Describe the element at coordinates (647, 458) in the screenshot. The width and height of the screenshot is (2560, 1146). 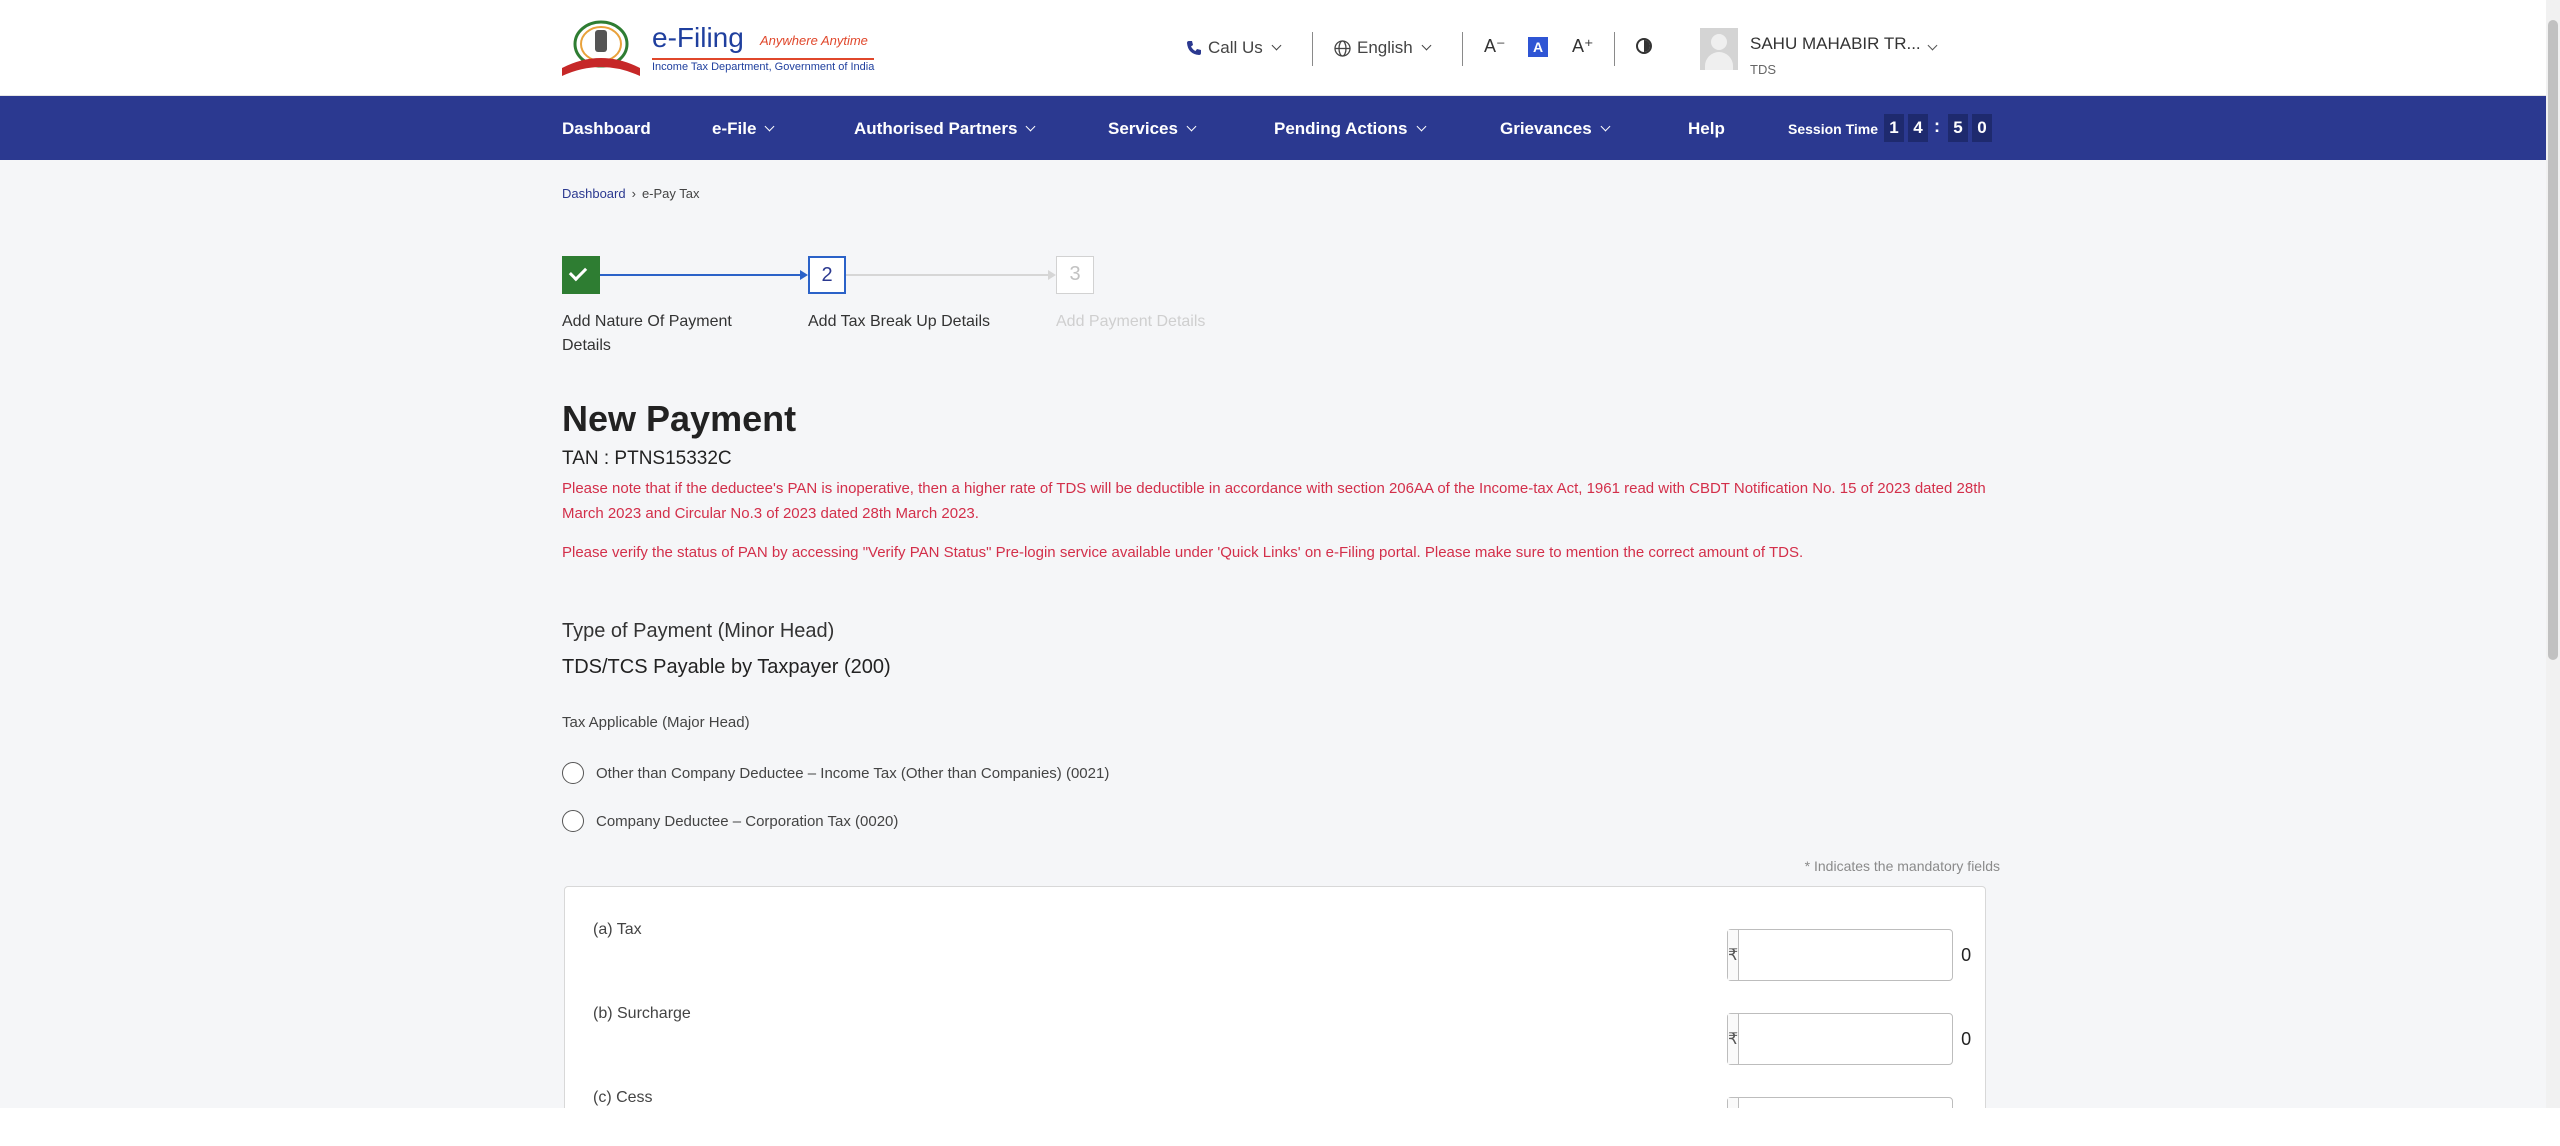
I see `tan-number: TAN : PTNS15332C` at that location.